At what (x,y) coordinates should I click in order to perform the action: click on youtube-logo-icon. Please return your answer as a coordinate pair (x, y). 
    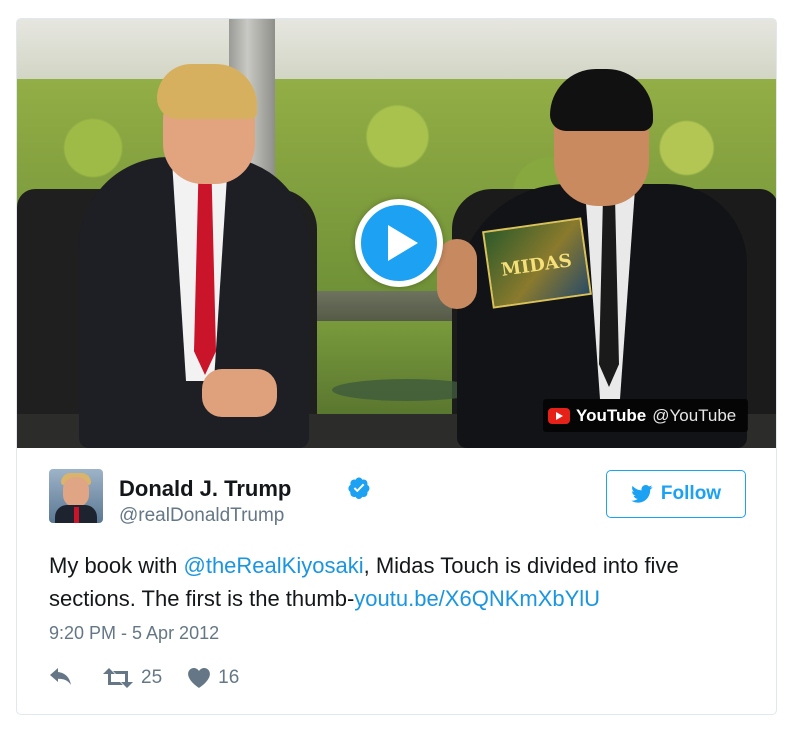
    Looking at the image, I should click on (559, 415).